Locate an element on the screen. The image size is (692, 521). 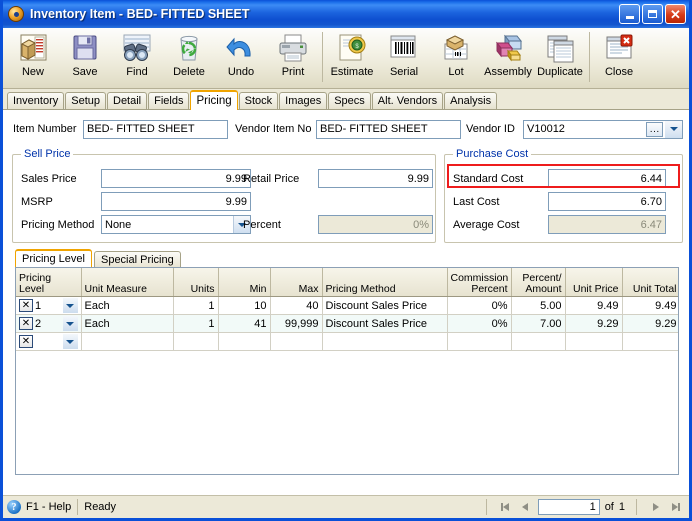
tab-detail: Detail is located at coordinates (127, 100).